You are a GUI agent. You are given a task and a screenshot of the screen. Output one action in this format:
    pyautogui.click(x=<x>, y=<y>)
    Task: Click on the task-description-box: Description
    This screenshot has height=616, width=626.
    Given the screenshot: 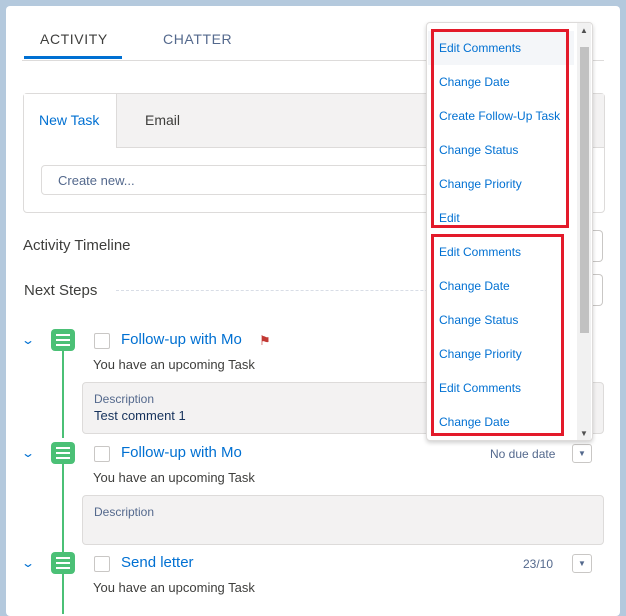 What is the action you would take?
    pyautogui.click(x=343, y=520)
    